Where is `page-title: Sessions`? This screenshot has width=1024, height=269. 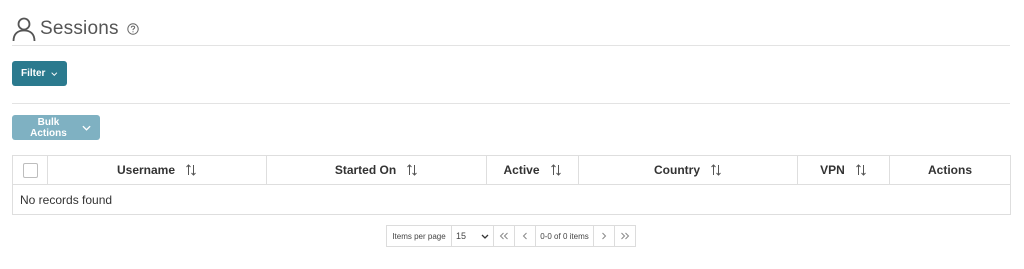
page-title: Sessions is located at coordinates (79, 28).